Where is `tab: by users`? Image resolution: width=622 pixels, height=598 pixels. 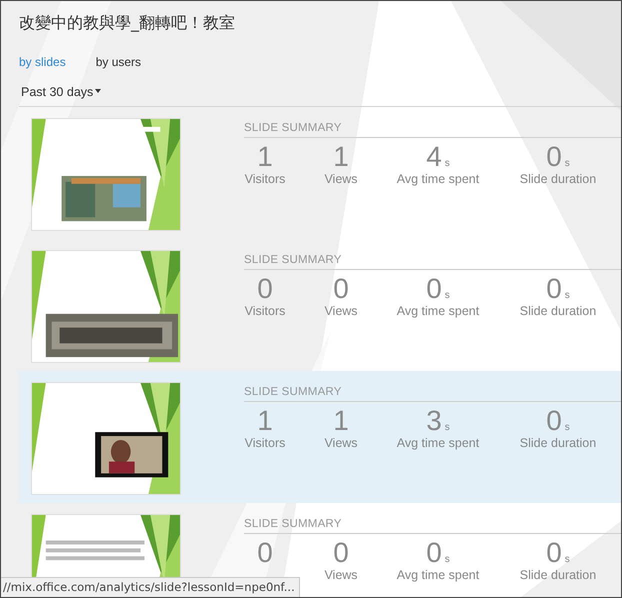
tab: by users is located at coordinates (119, 62).